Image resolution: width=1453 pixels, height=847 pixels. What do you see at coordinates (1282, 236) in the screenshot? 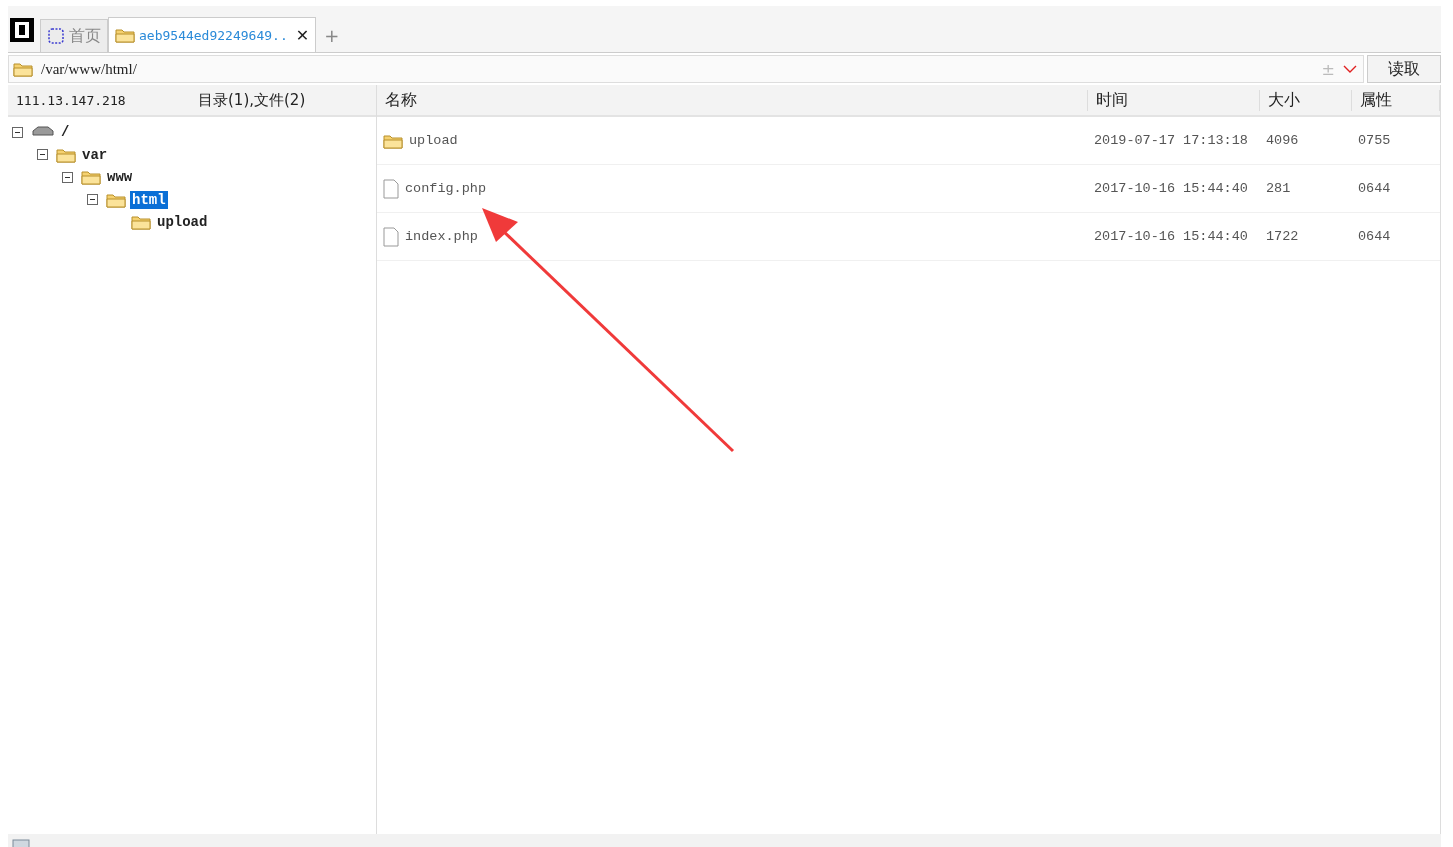
I see `file-size: 1722` at bounding box center [1282, 236].